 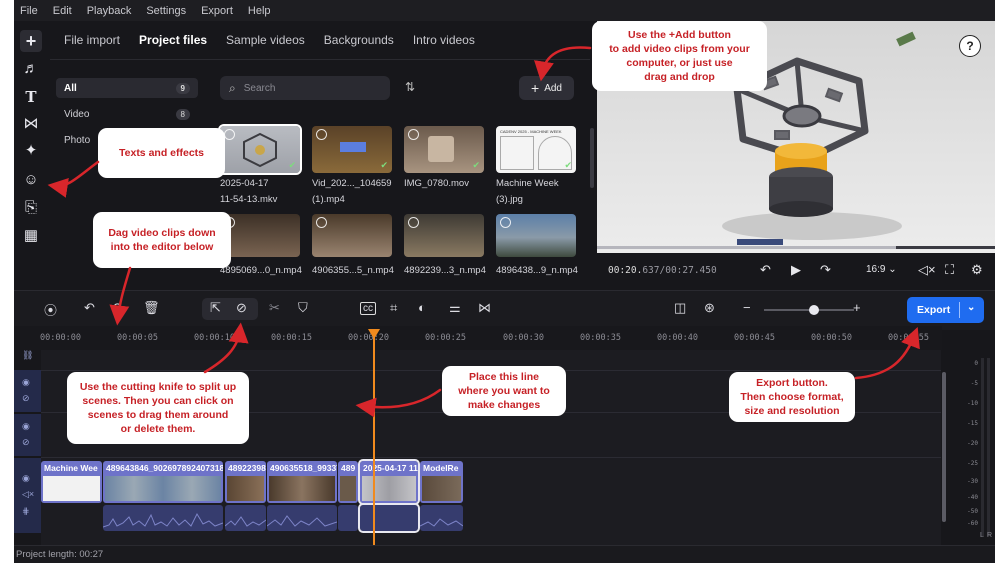 I want to click on media-item-label: 4906355...5_n.mp4, so click(x=353, y=270).